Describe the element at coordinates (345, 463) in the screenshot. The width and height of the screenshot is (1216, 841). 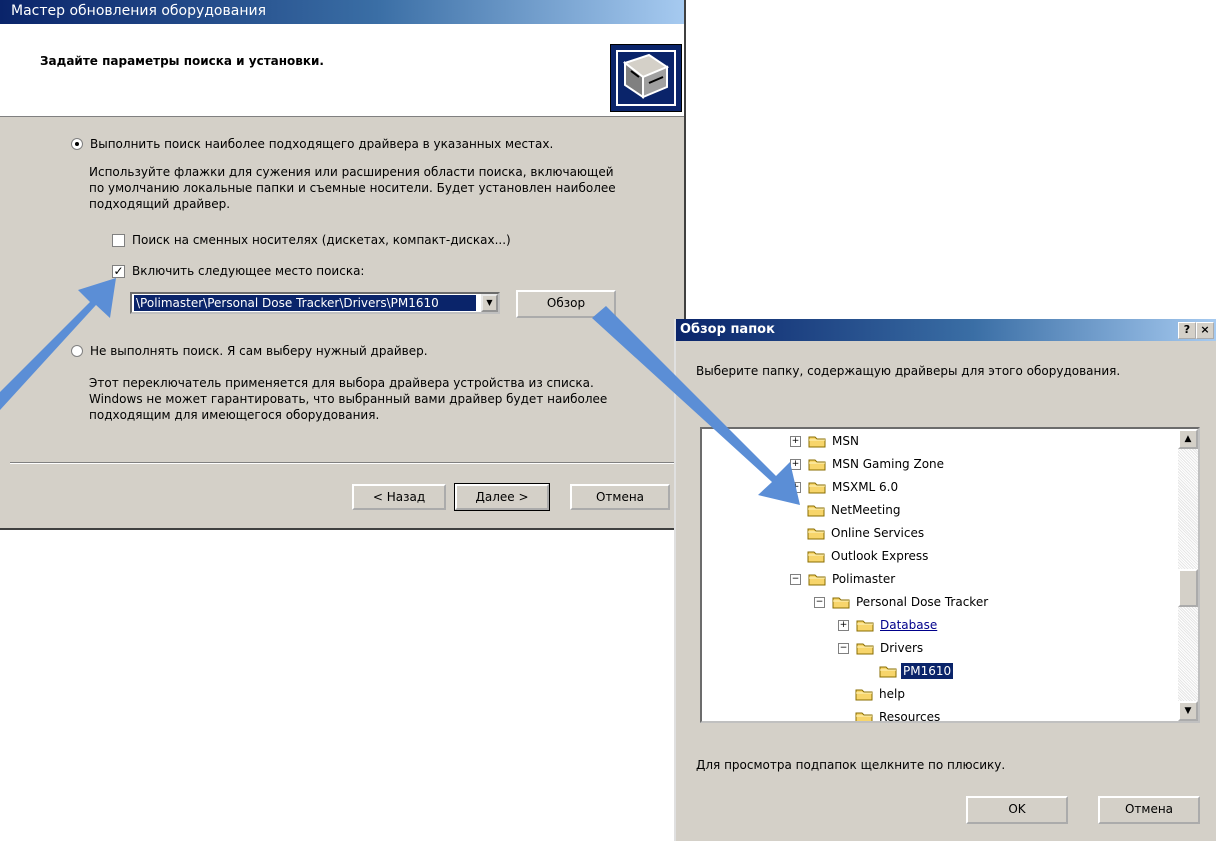
I see `wizard-separator` at that location.